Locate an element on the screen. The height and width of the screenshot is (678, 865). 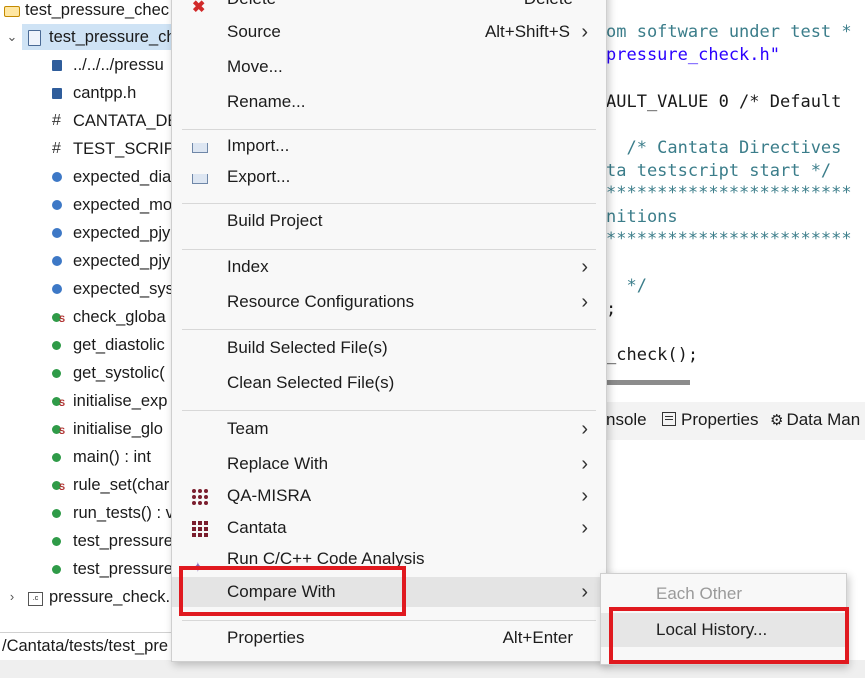
code-line: ta testscript start */ is located at coordinates (719, 171).